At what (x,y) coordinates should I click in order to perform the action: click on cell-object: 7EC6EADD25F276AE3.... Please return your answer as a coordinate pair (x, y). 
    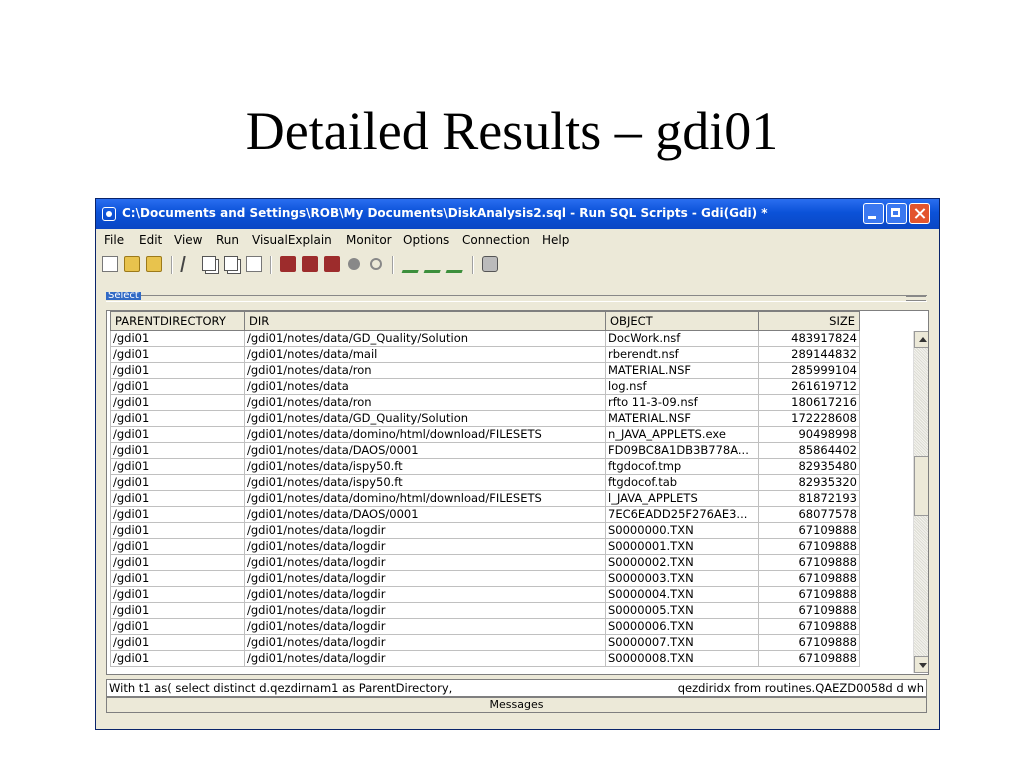
    Looking at the image, I should click on (682, 514).